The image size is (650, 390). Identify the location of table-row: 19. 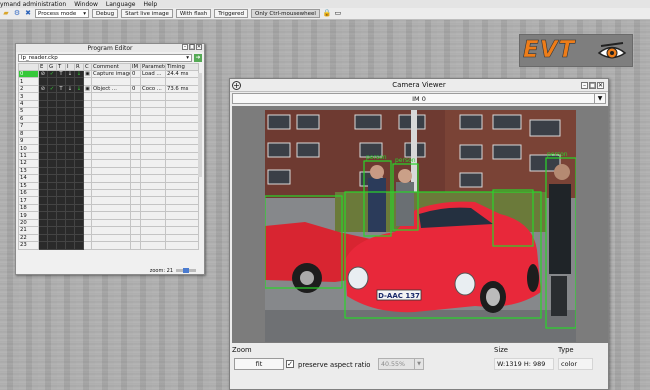
(108, 215).